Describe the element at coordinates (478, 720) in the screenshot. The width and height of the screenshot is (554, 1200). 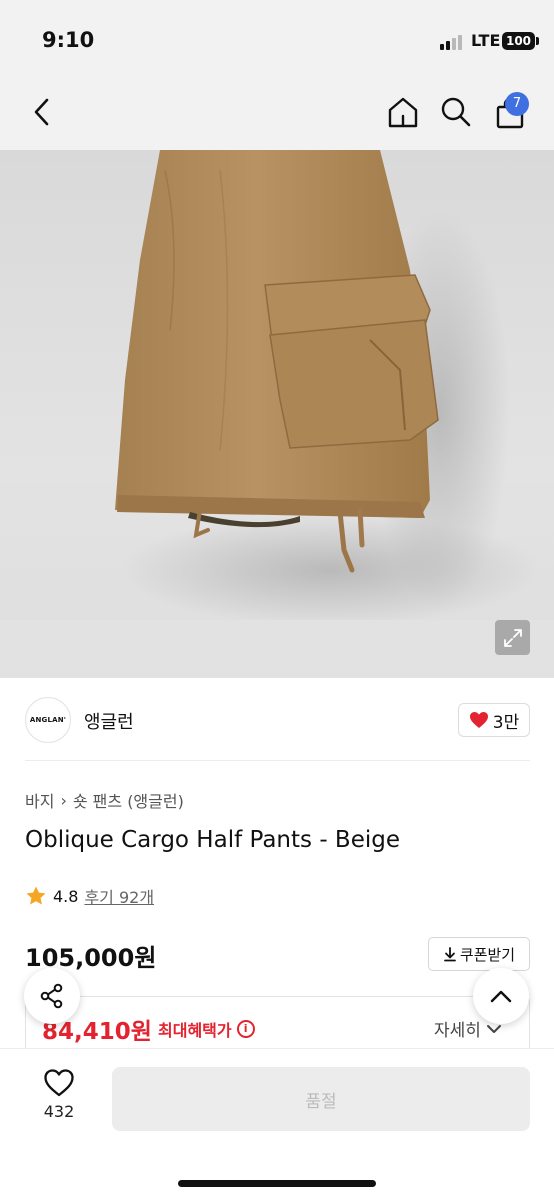
I see `heart-filled-icon` at that location.